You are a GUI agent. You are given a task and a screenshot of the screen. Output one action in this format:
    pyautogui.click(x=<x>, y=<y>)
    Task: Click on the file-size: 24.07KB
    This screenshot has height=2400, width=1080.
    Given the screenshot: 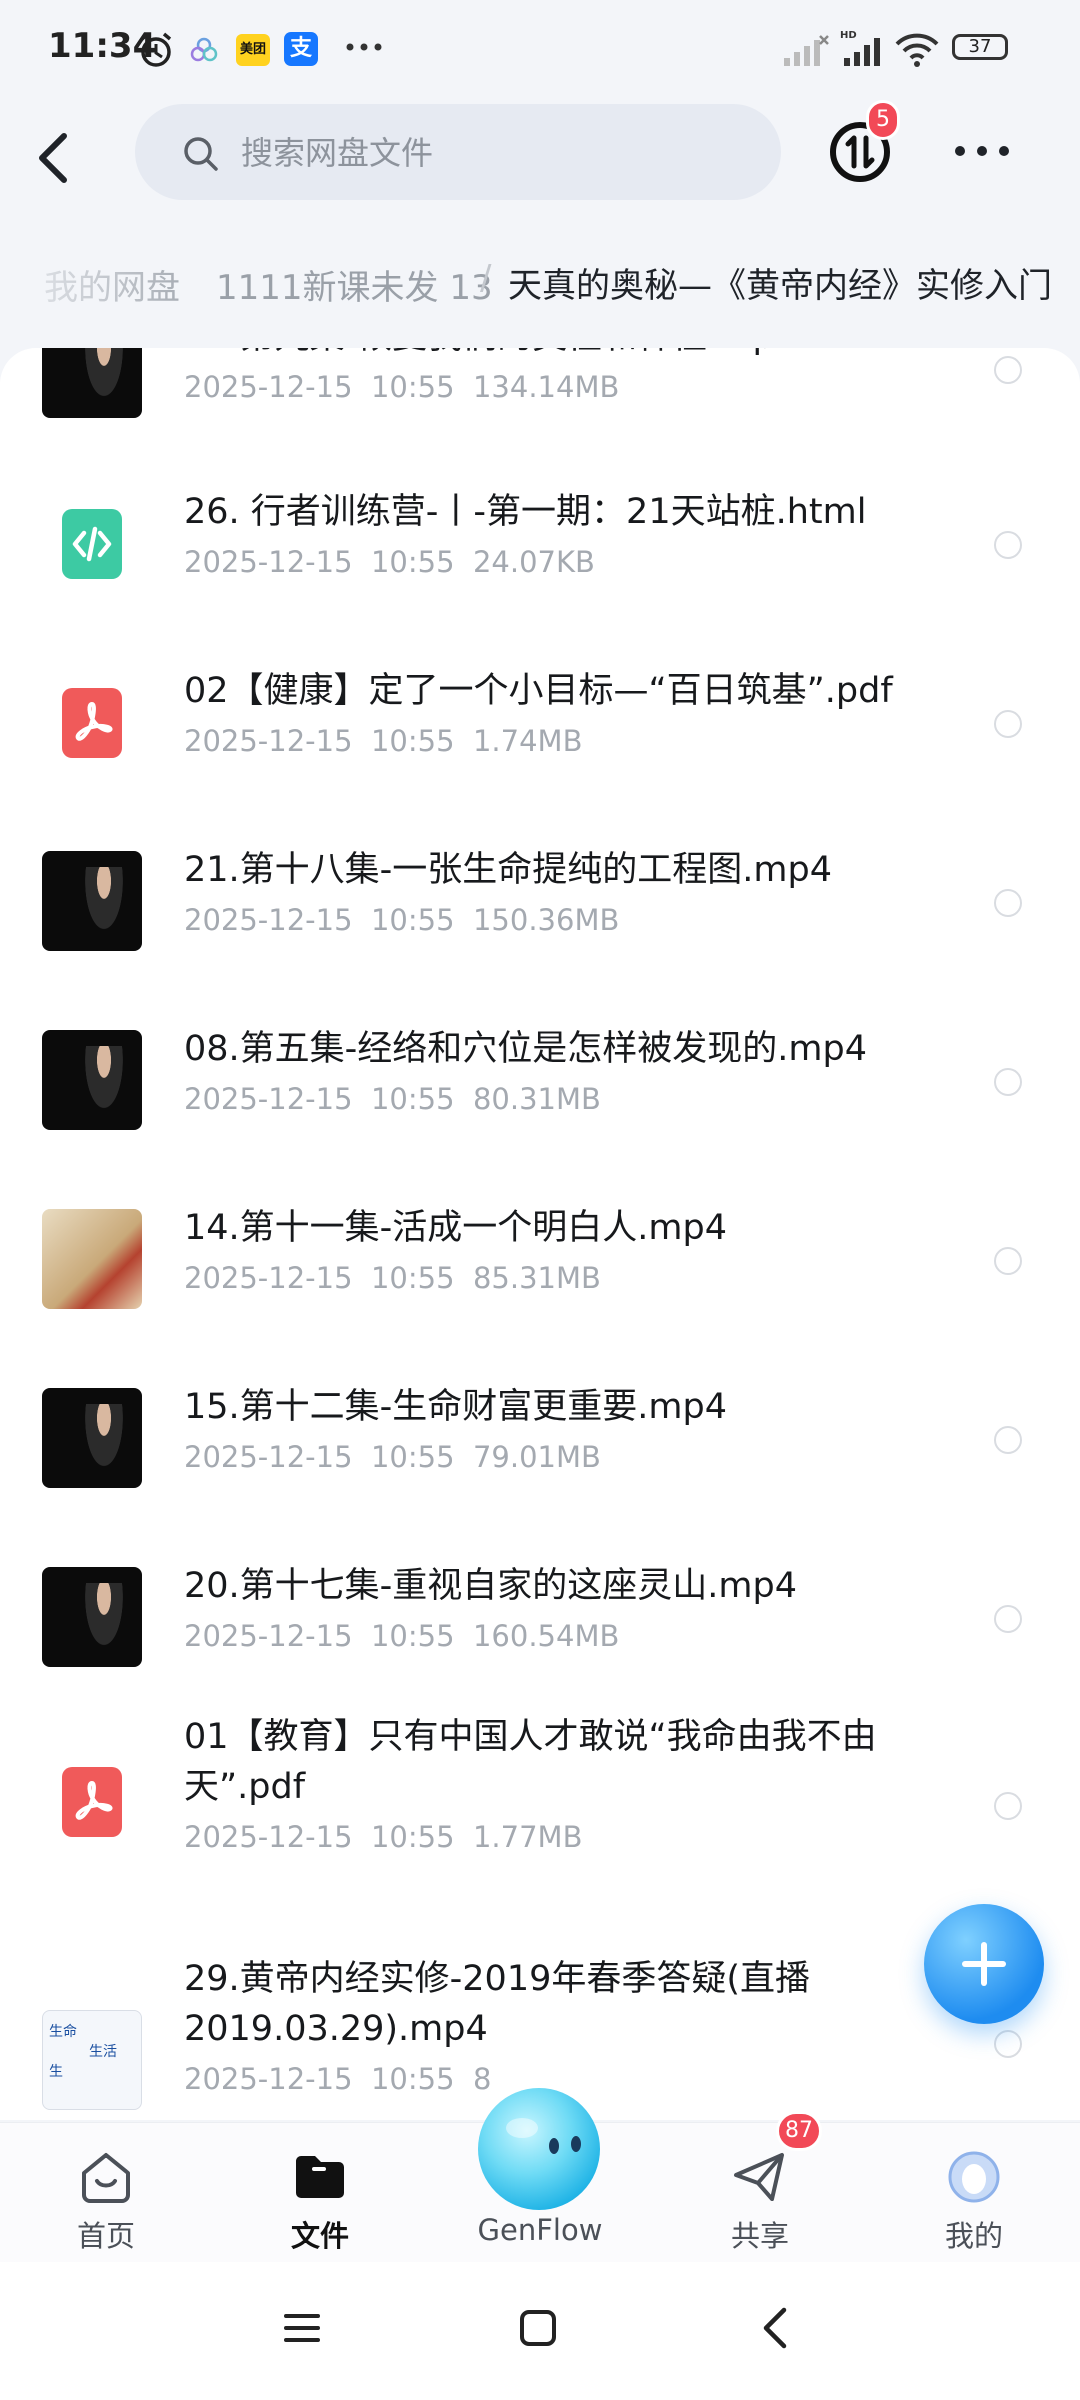 What is the action you would take?
    pyautogui.click(x=533, y=562)
    